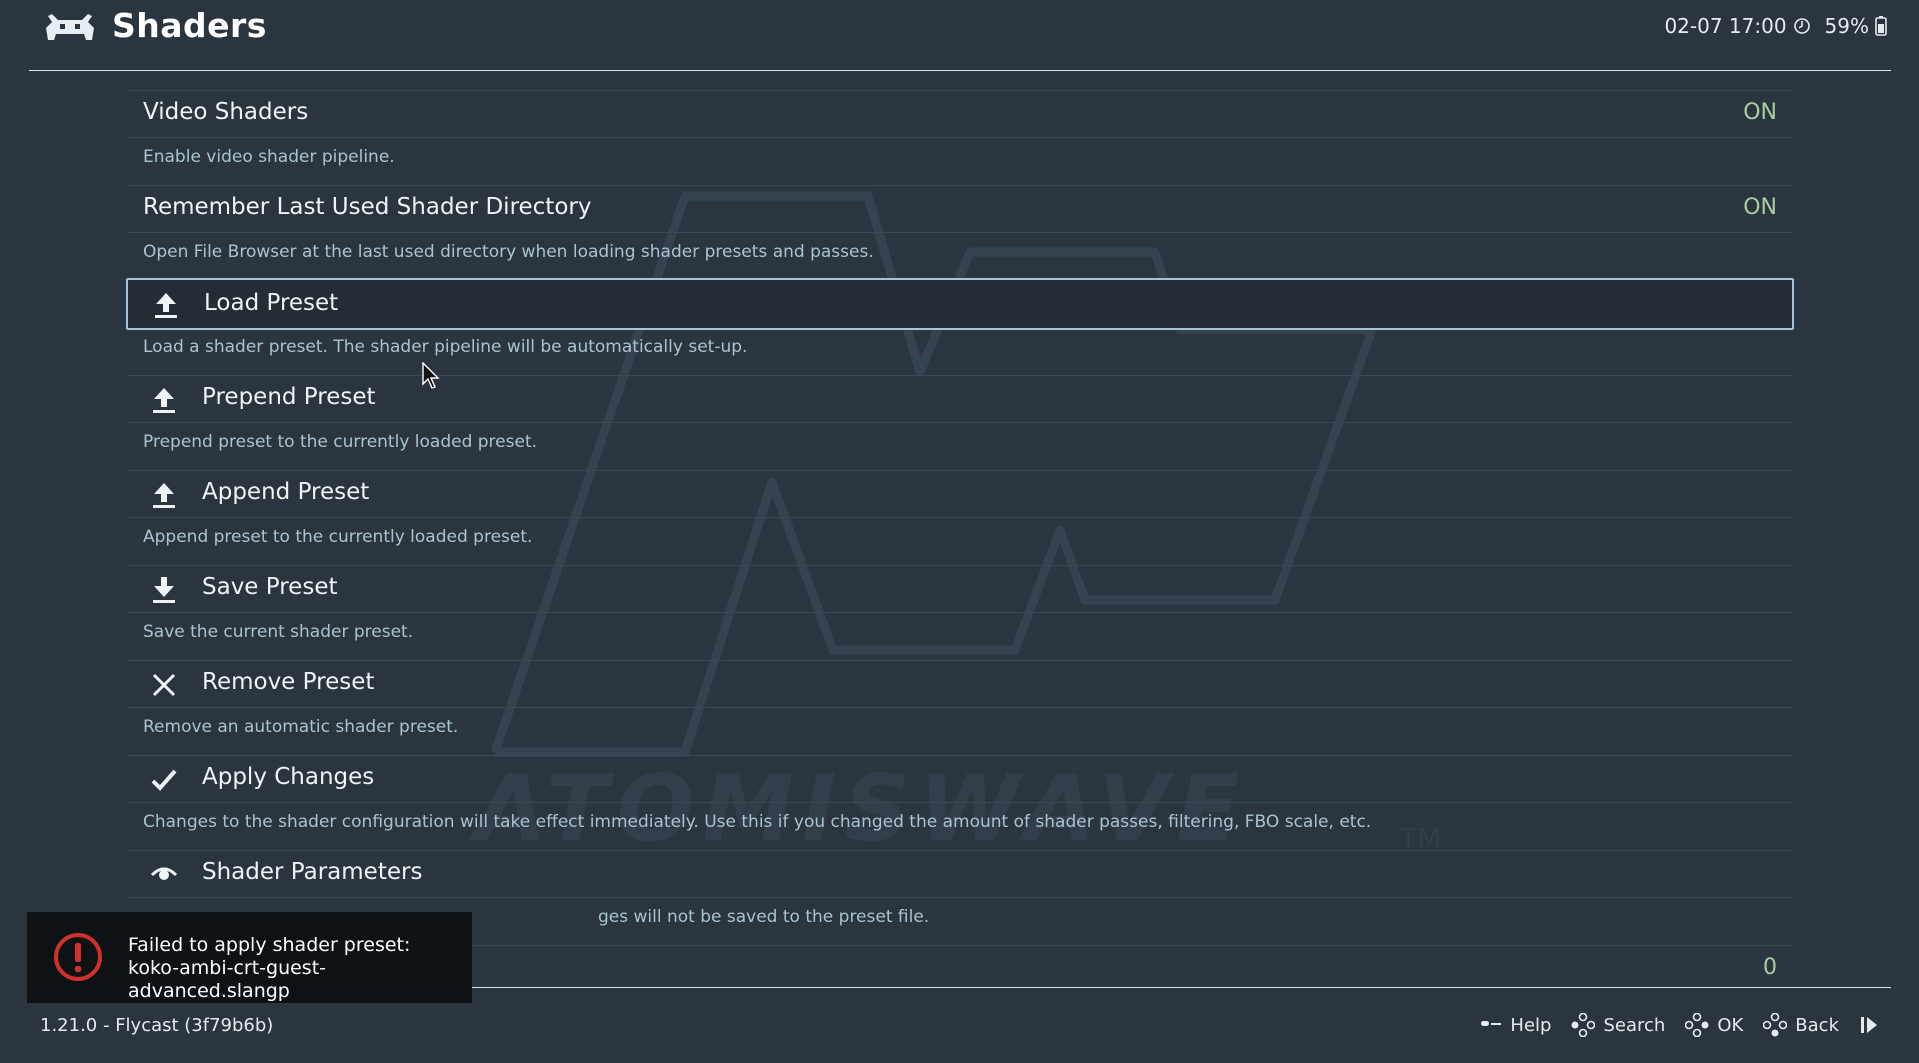 This screenshot has width=1919, height=1063. Describe the element at coordinates (1725, 26) in the screenshot. I see `datetime: 02-07 17:00` at that location.